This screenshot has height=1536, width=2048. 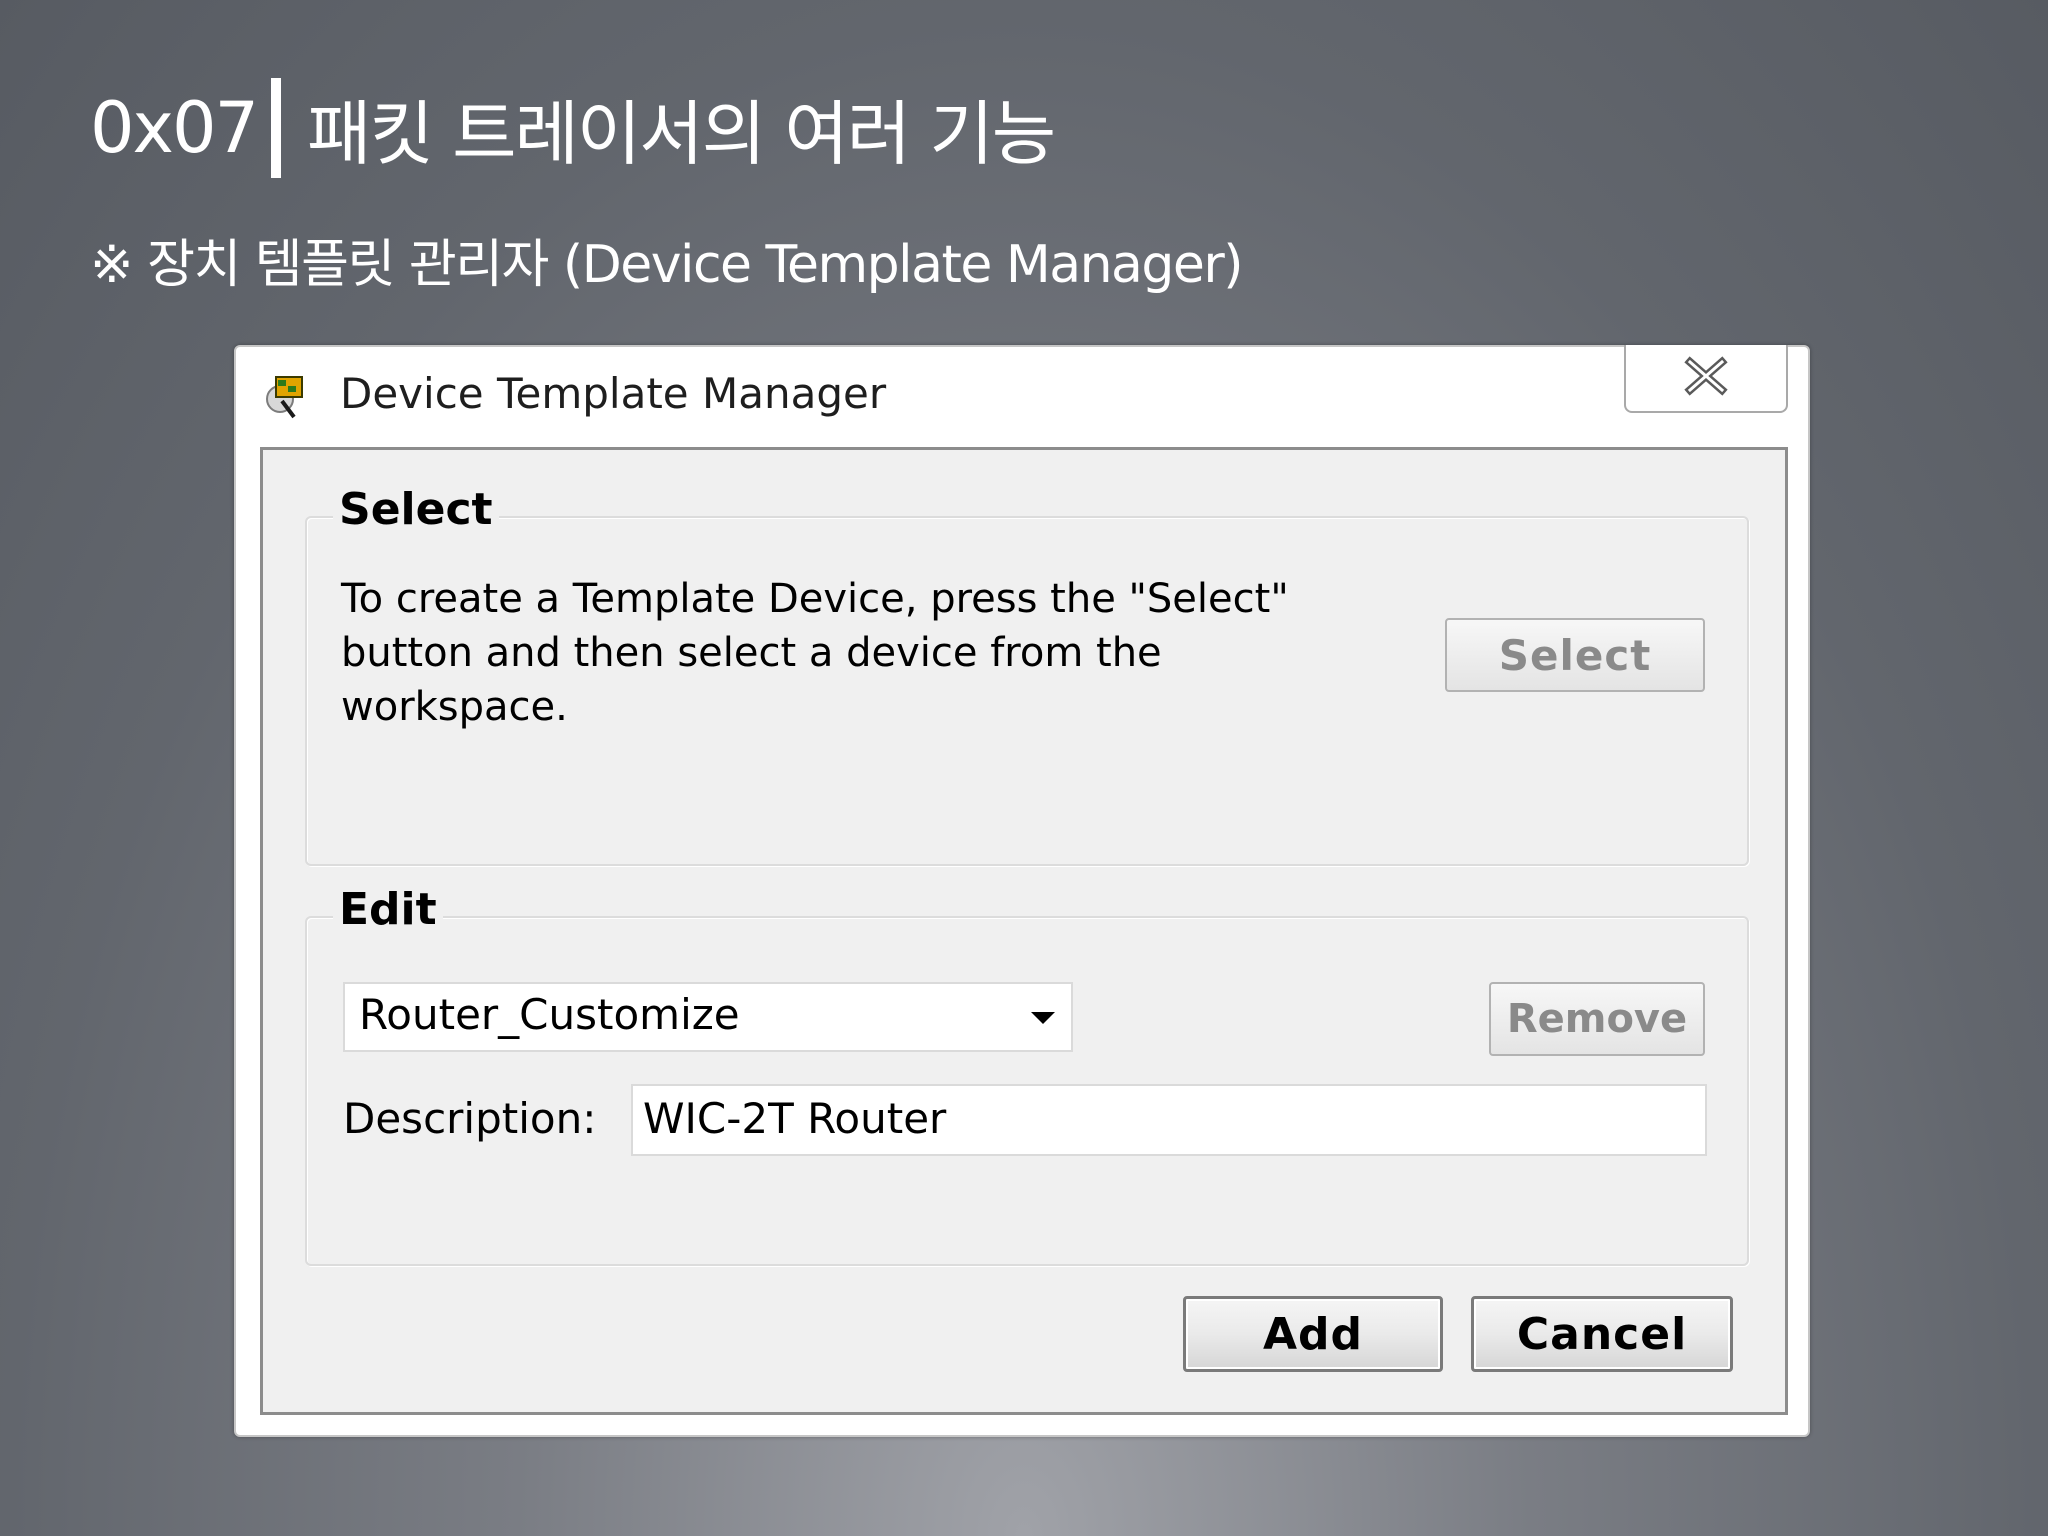 I want to click on dialog-titlebar: Device Template Manager, so click(x=1022, y=396).